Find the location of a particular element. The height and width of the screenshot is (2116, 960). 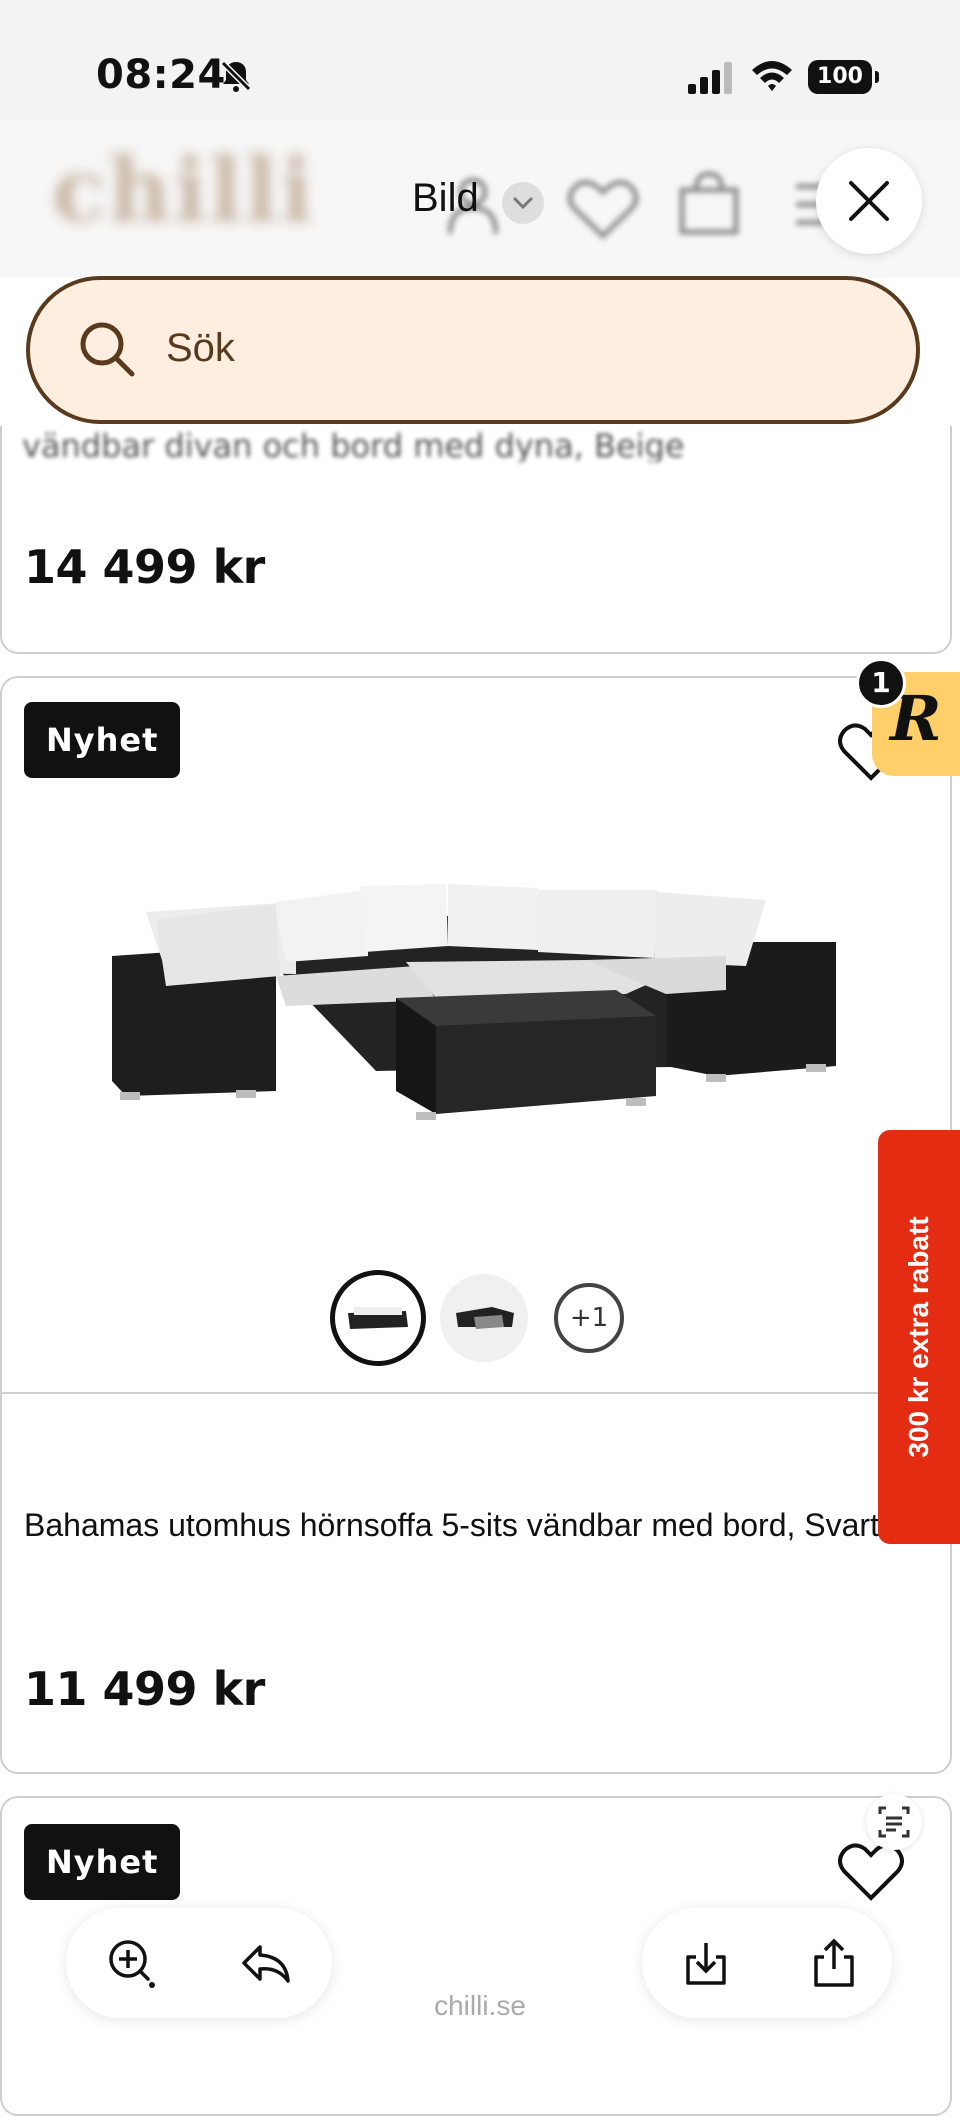

search-icon is located at coordinates (107, 349).